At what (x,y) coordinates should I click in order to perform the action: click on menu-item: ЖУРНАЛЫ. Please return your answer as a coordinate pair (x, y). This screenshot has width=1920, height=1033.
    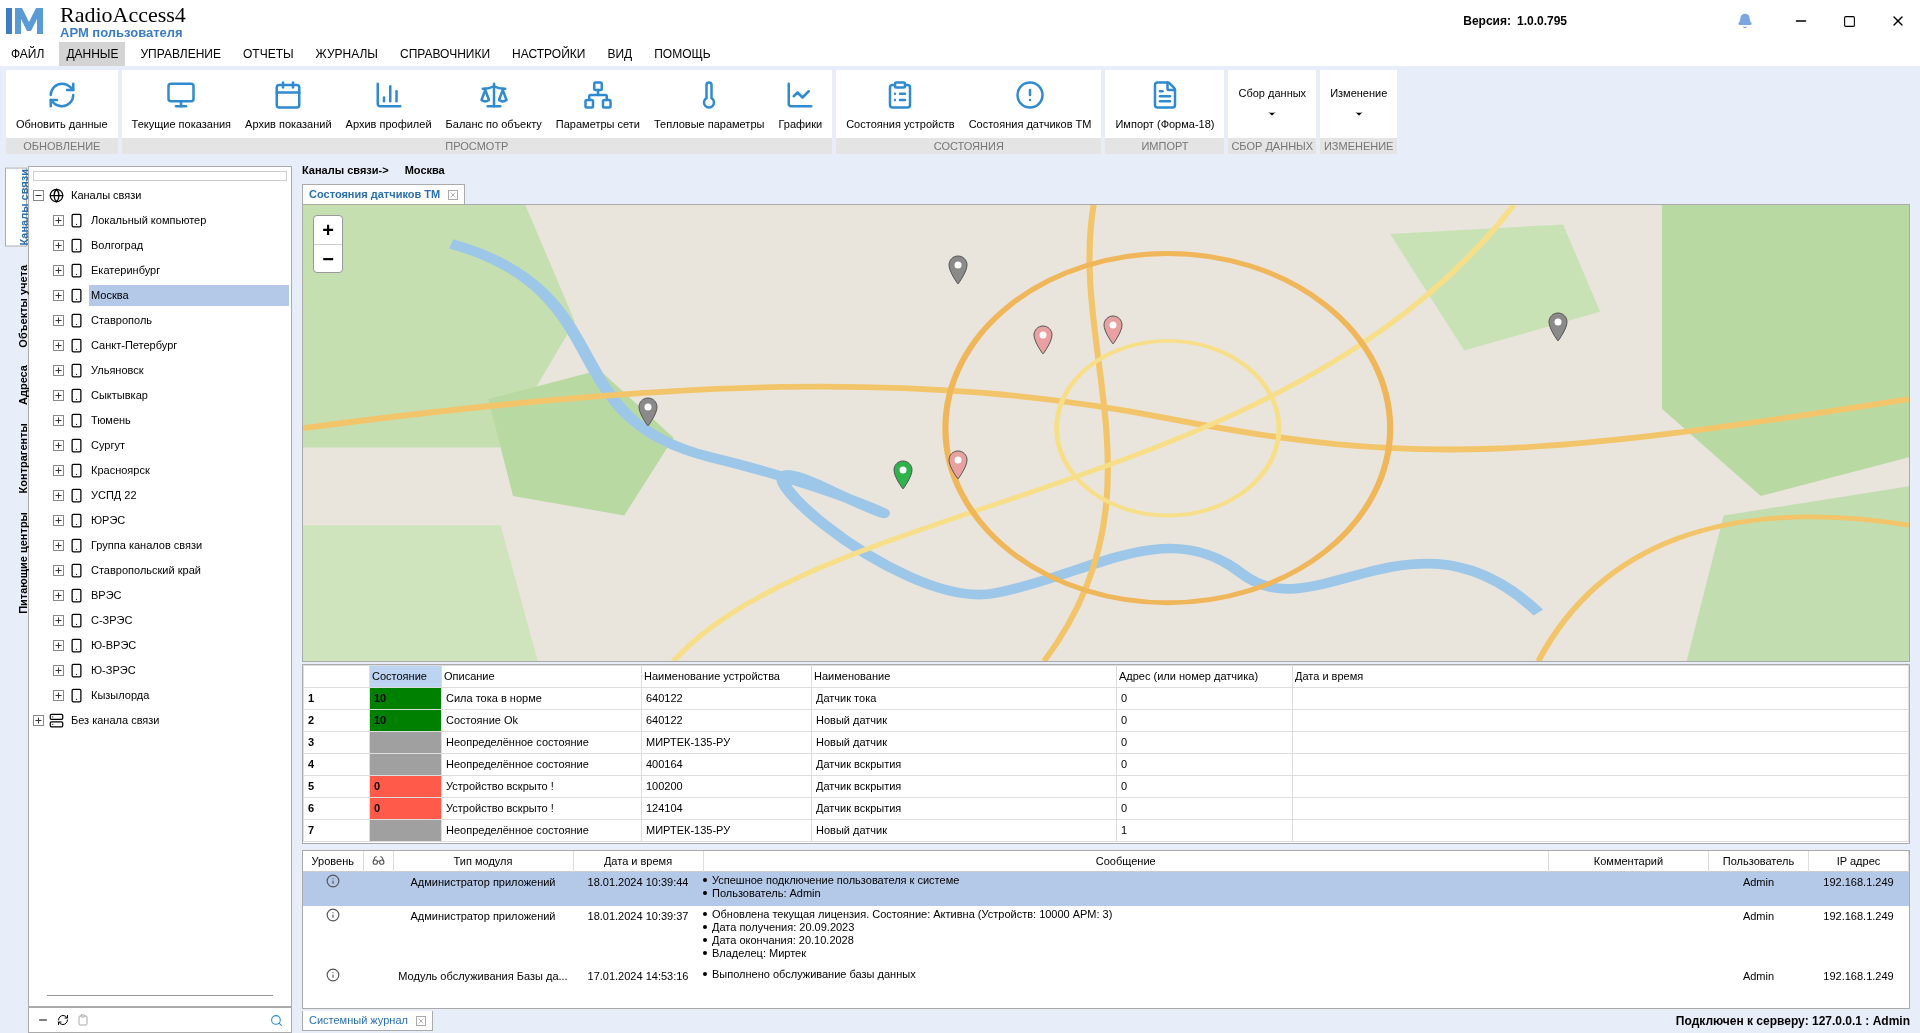
    Looking at the image, I should click on (346, 54).